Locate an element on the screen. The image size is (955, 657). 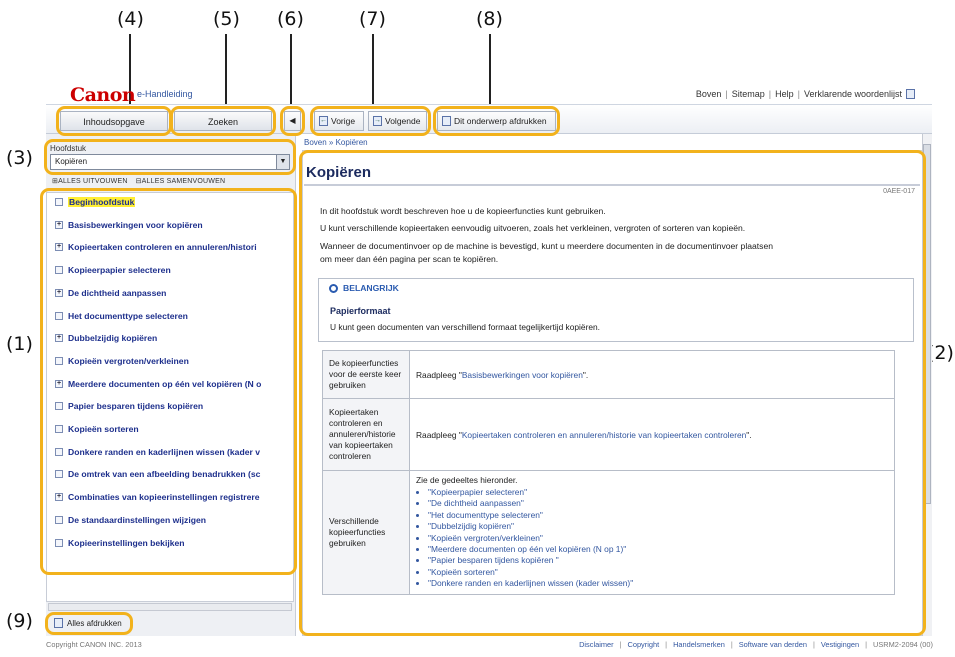
link-top: Boven is located at coordinates (709, 94).